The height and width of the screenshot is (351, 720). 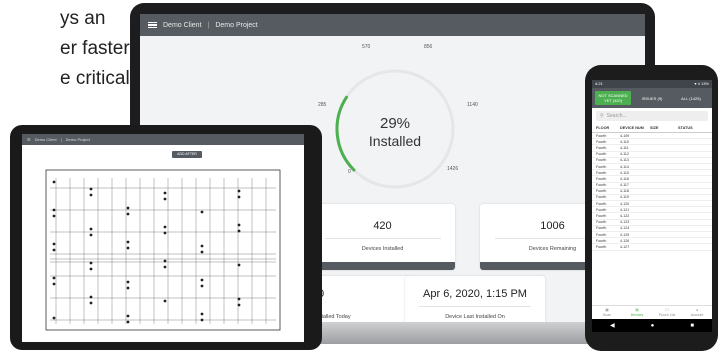 What do you see at coordinates (625, 216) in the screenshot?
I see `table-cell: 4-122` at bounding box center [625, 216].